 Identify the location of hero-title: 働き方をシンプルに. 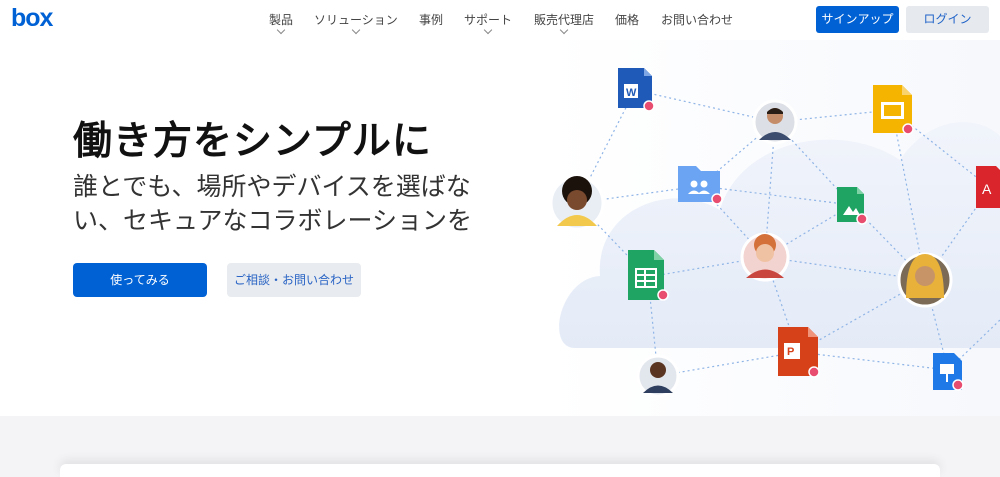
(252, 141).